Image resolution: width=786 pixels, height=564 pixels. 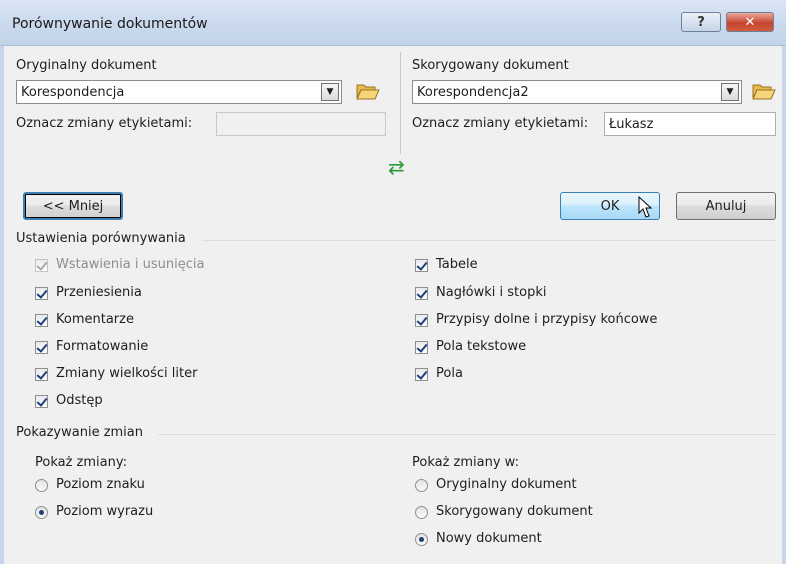 What do you see at coordinates (41, 485) in the screenshot?
I see `character-level-radio` at bounding box center [41, 485].